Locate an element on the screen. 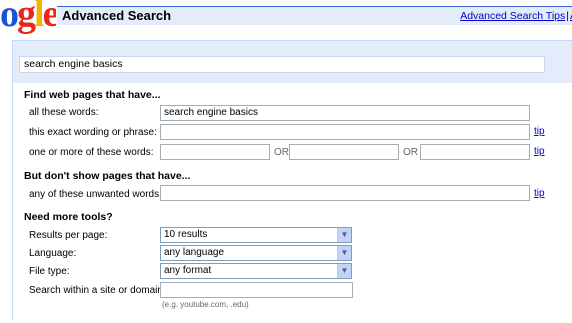 Image resolution: width=572 pixels, height=323 pixels. site-domain-label: Search within a site or domain: is located at coordinates (97, 290).